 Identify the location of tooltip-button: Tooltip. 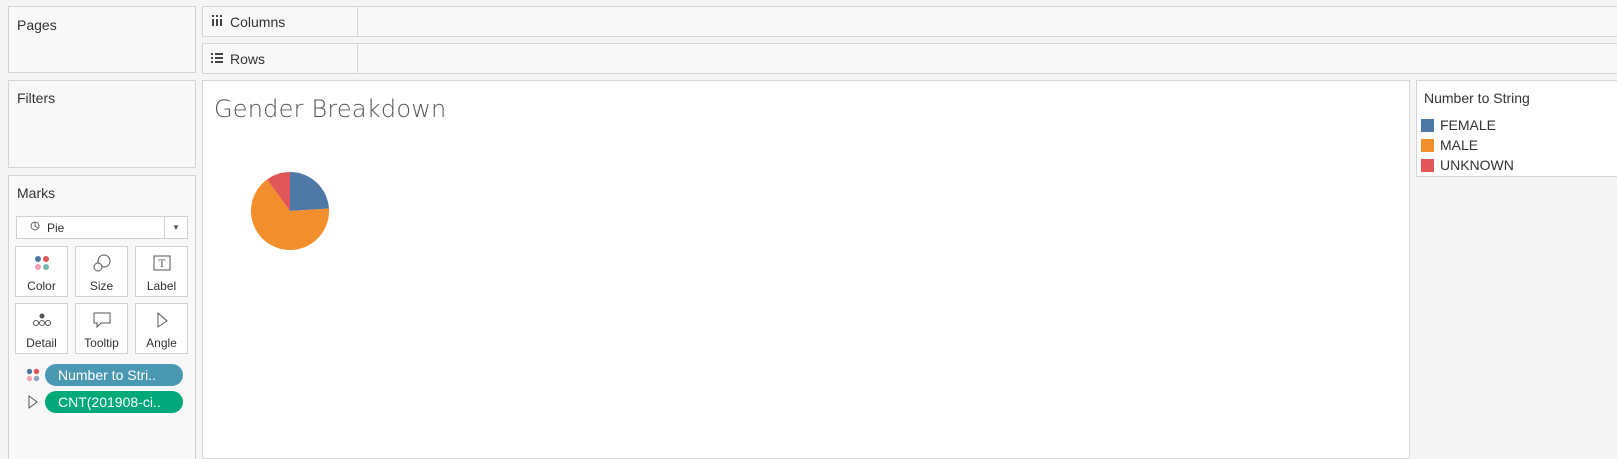
(101, 328).